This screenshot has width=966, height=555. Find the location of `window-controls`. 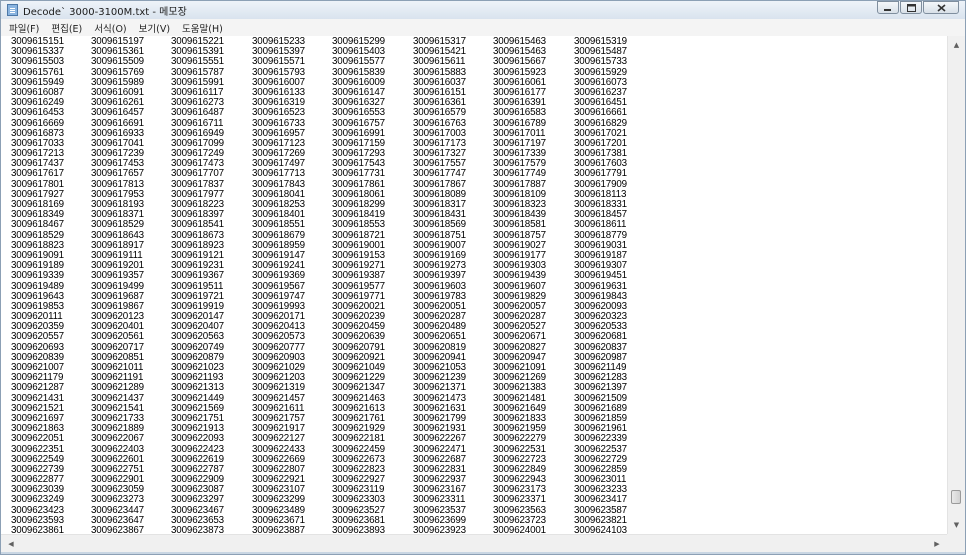

window-controls is located at coordinates (917, 8).